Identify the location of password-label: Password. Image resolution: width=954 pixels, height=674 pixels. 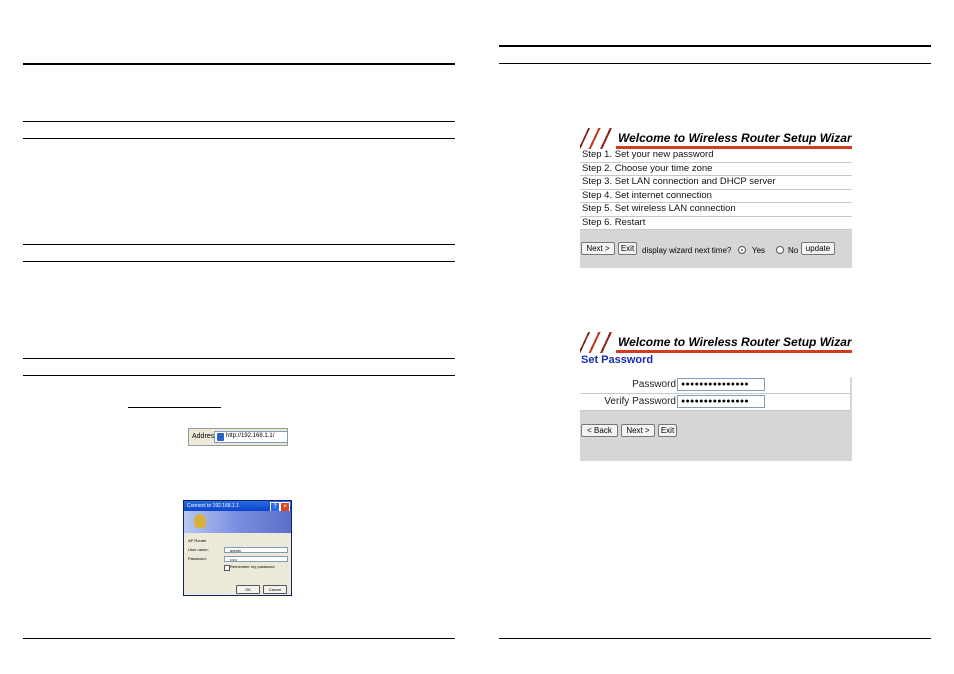
(654, 384).